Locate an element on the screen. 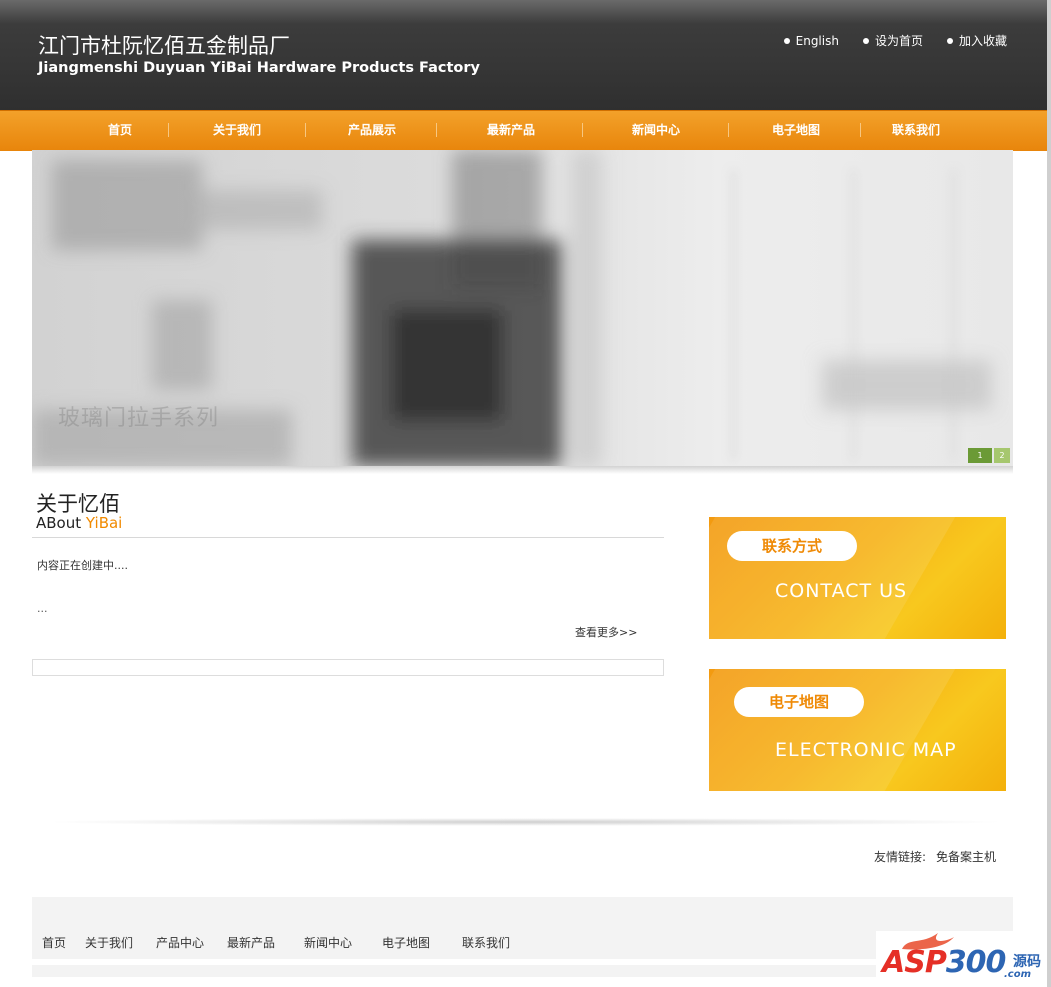 Image resolution: width=1051 pixels, height=987 pixels. electronic-map-card: 电子地图 ELECTRONIC MAP is located at coordinates (857, 730).